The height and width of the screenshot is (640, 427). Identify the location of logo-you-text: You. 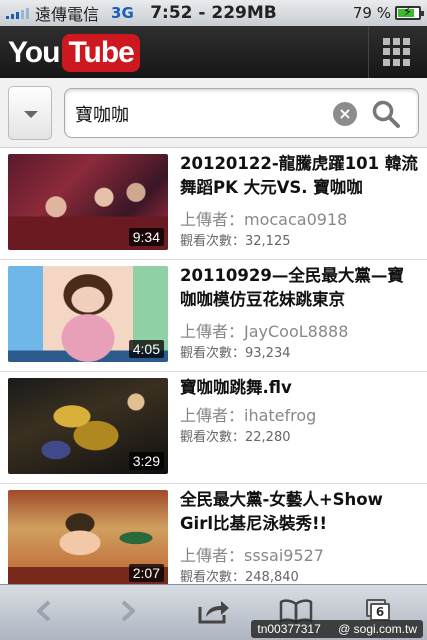
(34, 52).